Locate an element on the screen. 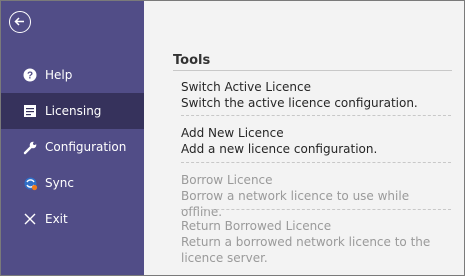 The width and height of the screenshot is (465, 276). back-button is located at coordinates (20, 22).